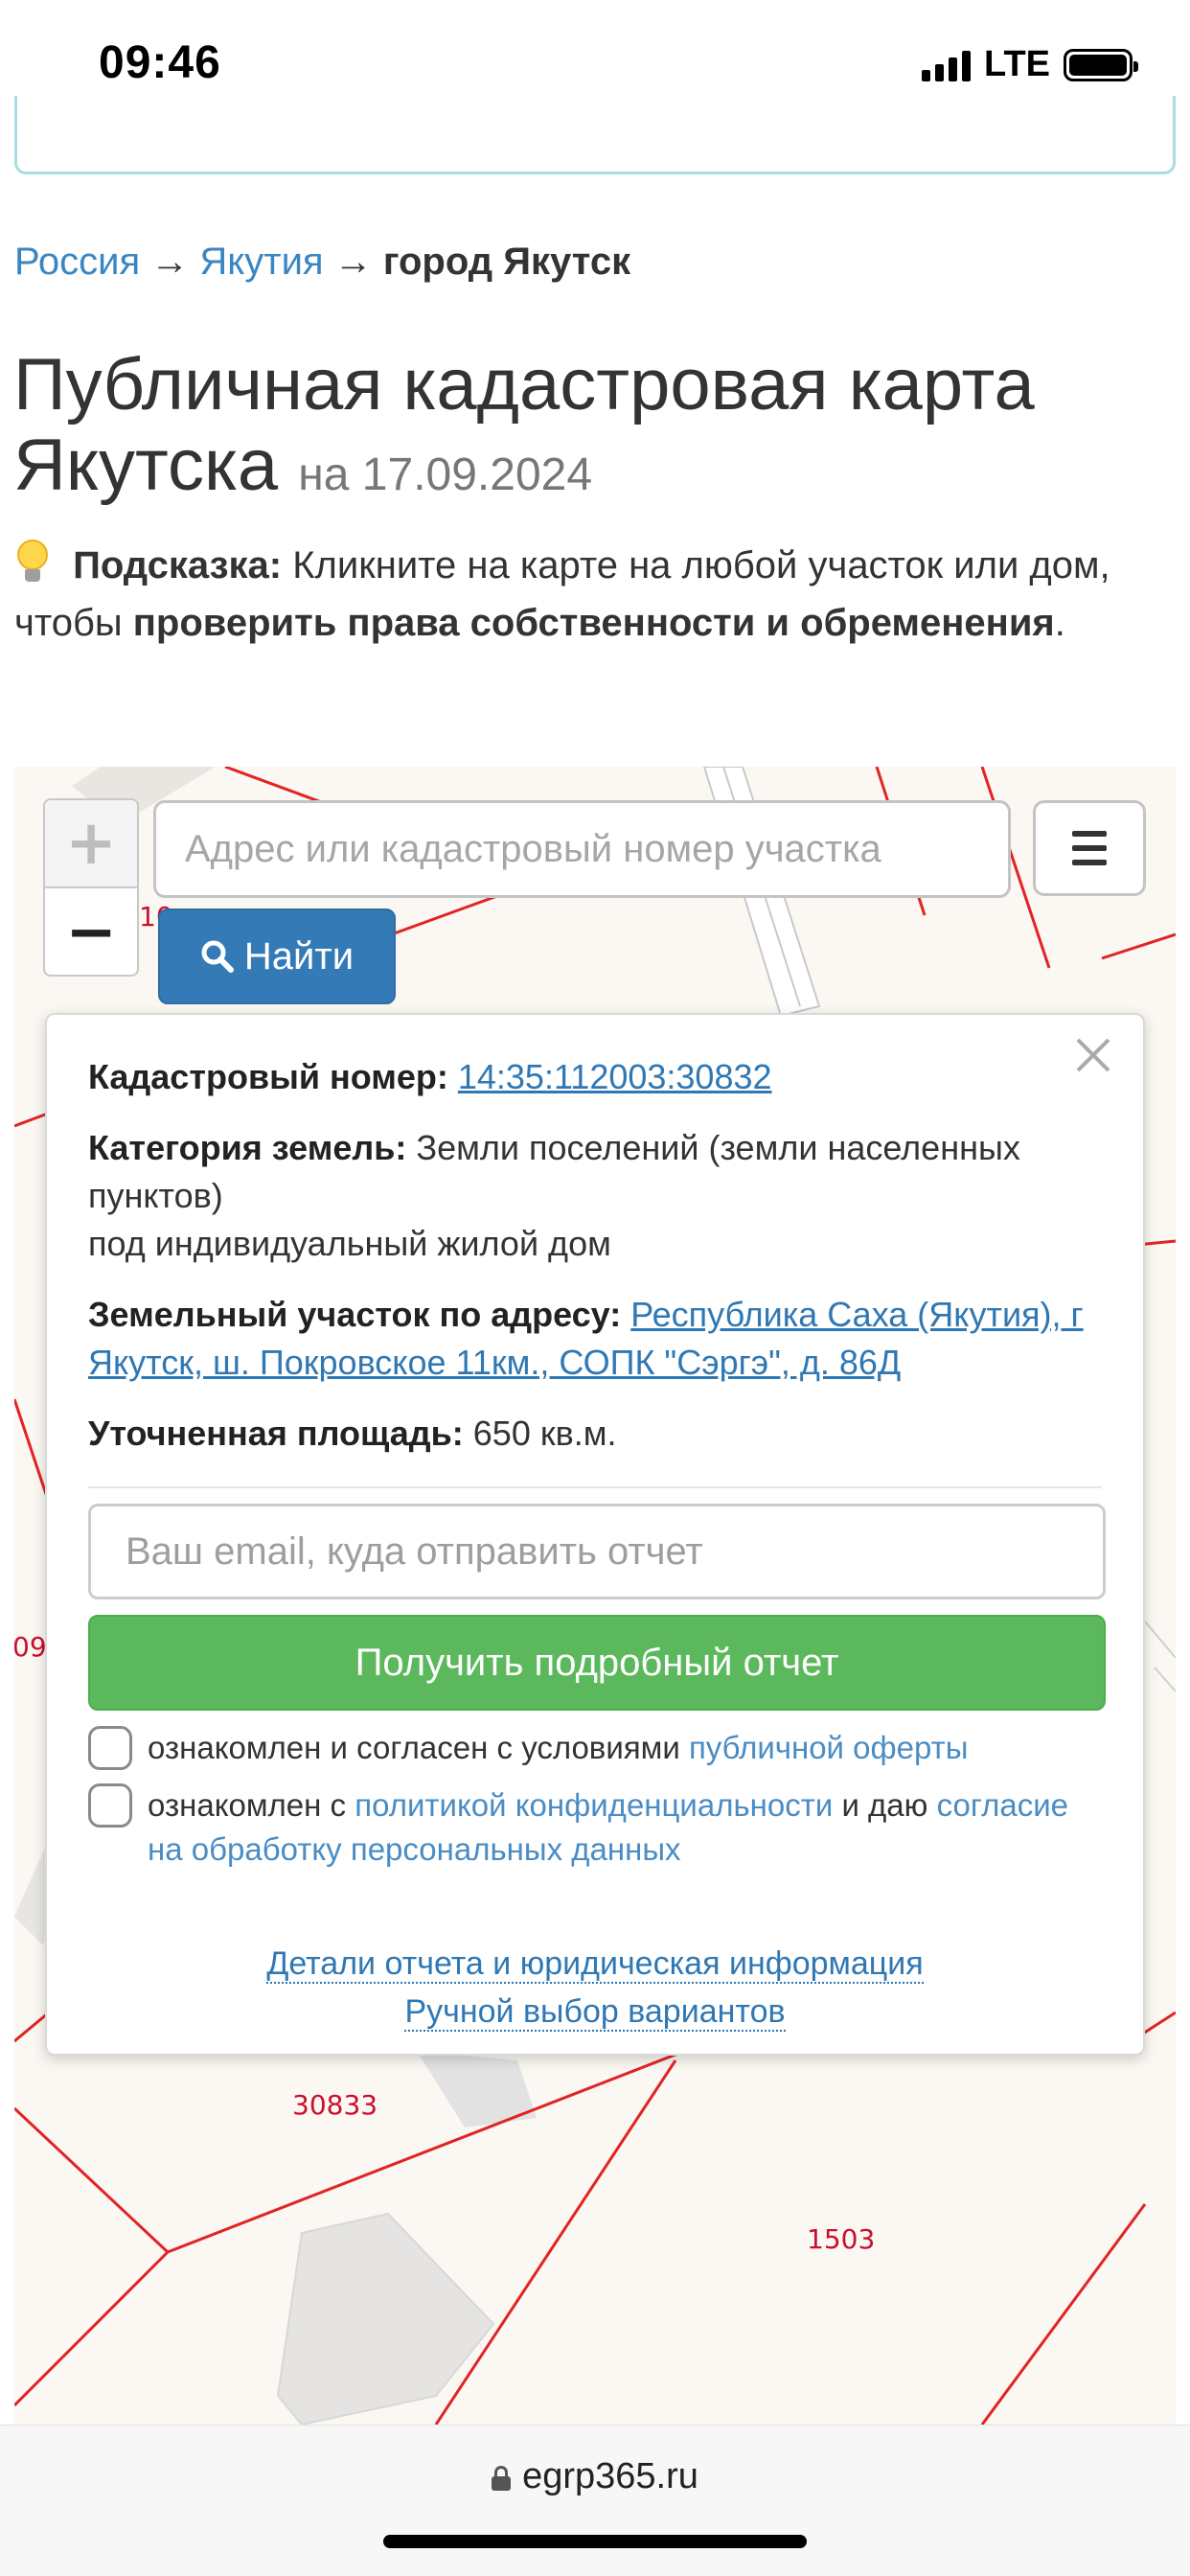 The height and width of the screenshot is (2576, 1190). I want to click on consent-offer-checkbox, so click(110, 1748).